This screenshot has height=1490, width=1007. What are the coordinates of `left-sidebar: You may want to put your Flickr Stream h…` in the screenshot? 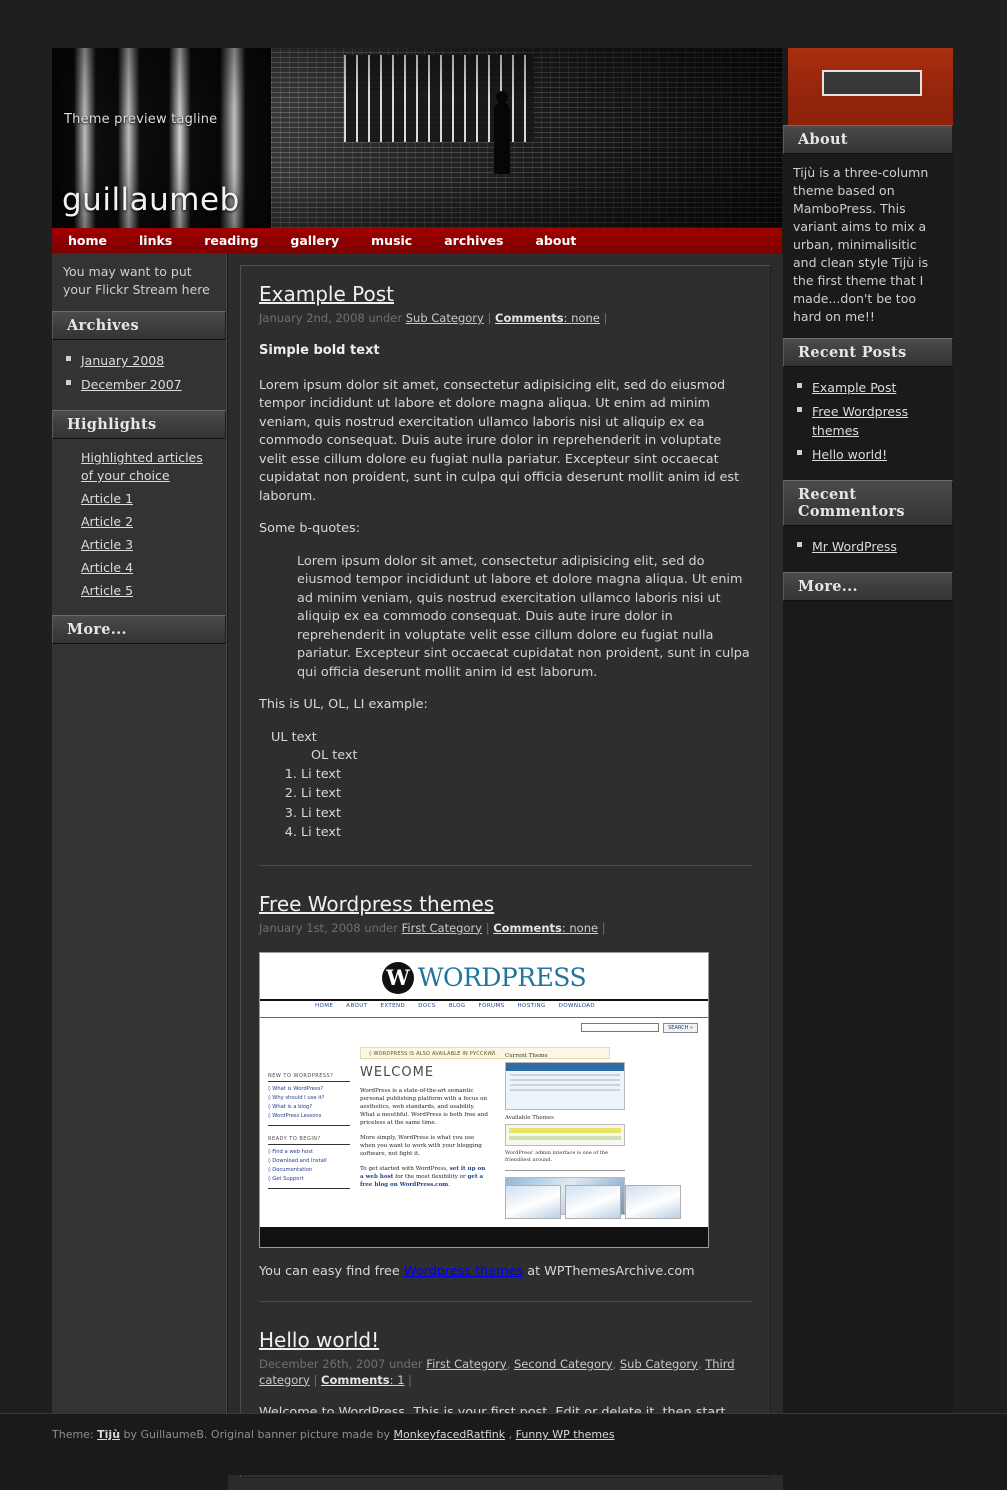 It's located at (139, 857).